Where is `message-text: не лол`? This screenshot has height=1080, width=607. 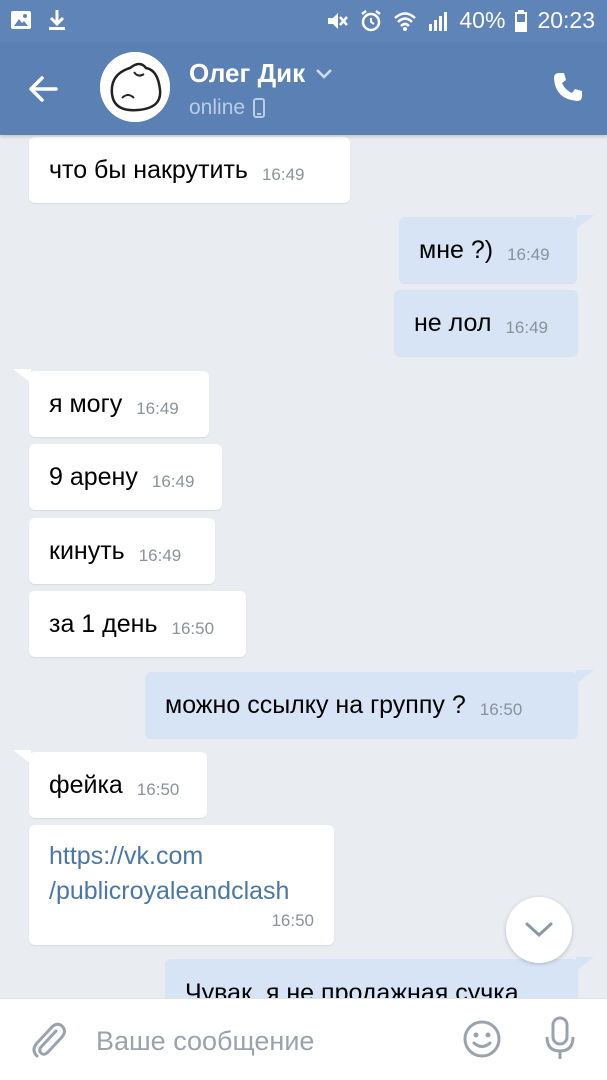 message-text: не лол is located at coordinates (453, 322).